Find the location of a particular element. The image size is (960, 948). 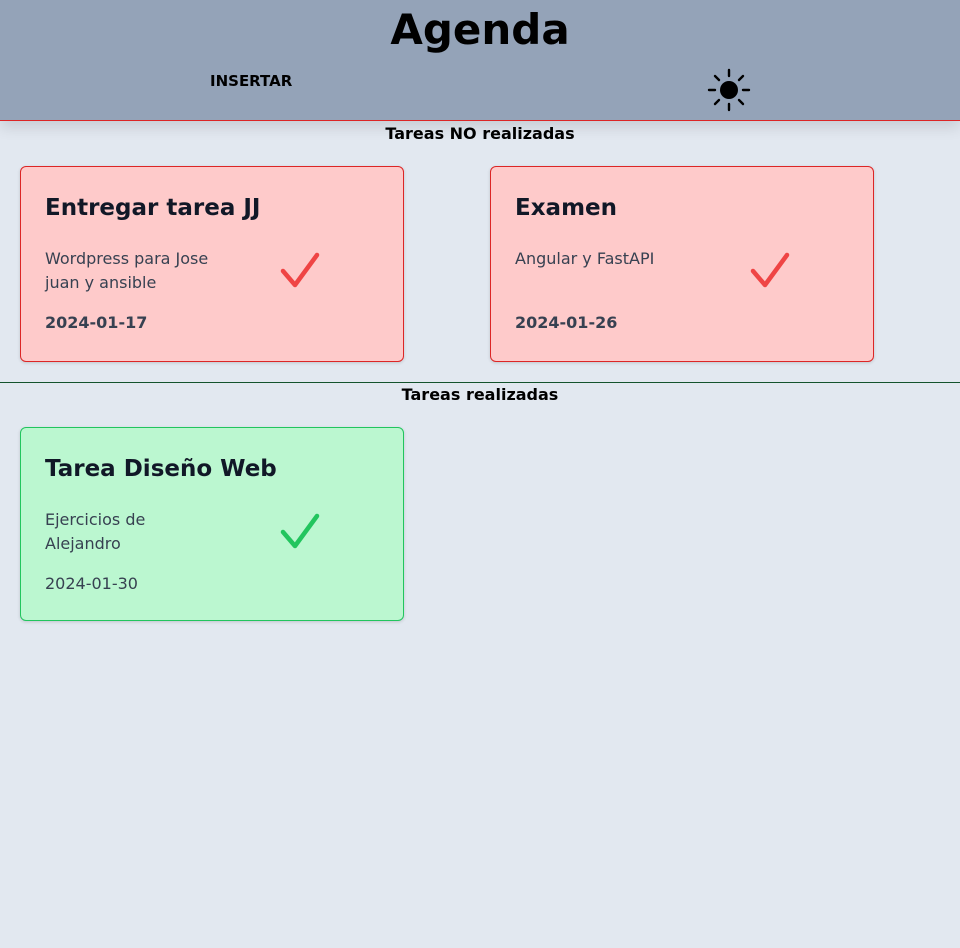

pending-section-title: Tareas NO realizadas is located at coordinates (480, 133).